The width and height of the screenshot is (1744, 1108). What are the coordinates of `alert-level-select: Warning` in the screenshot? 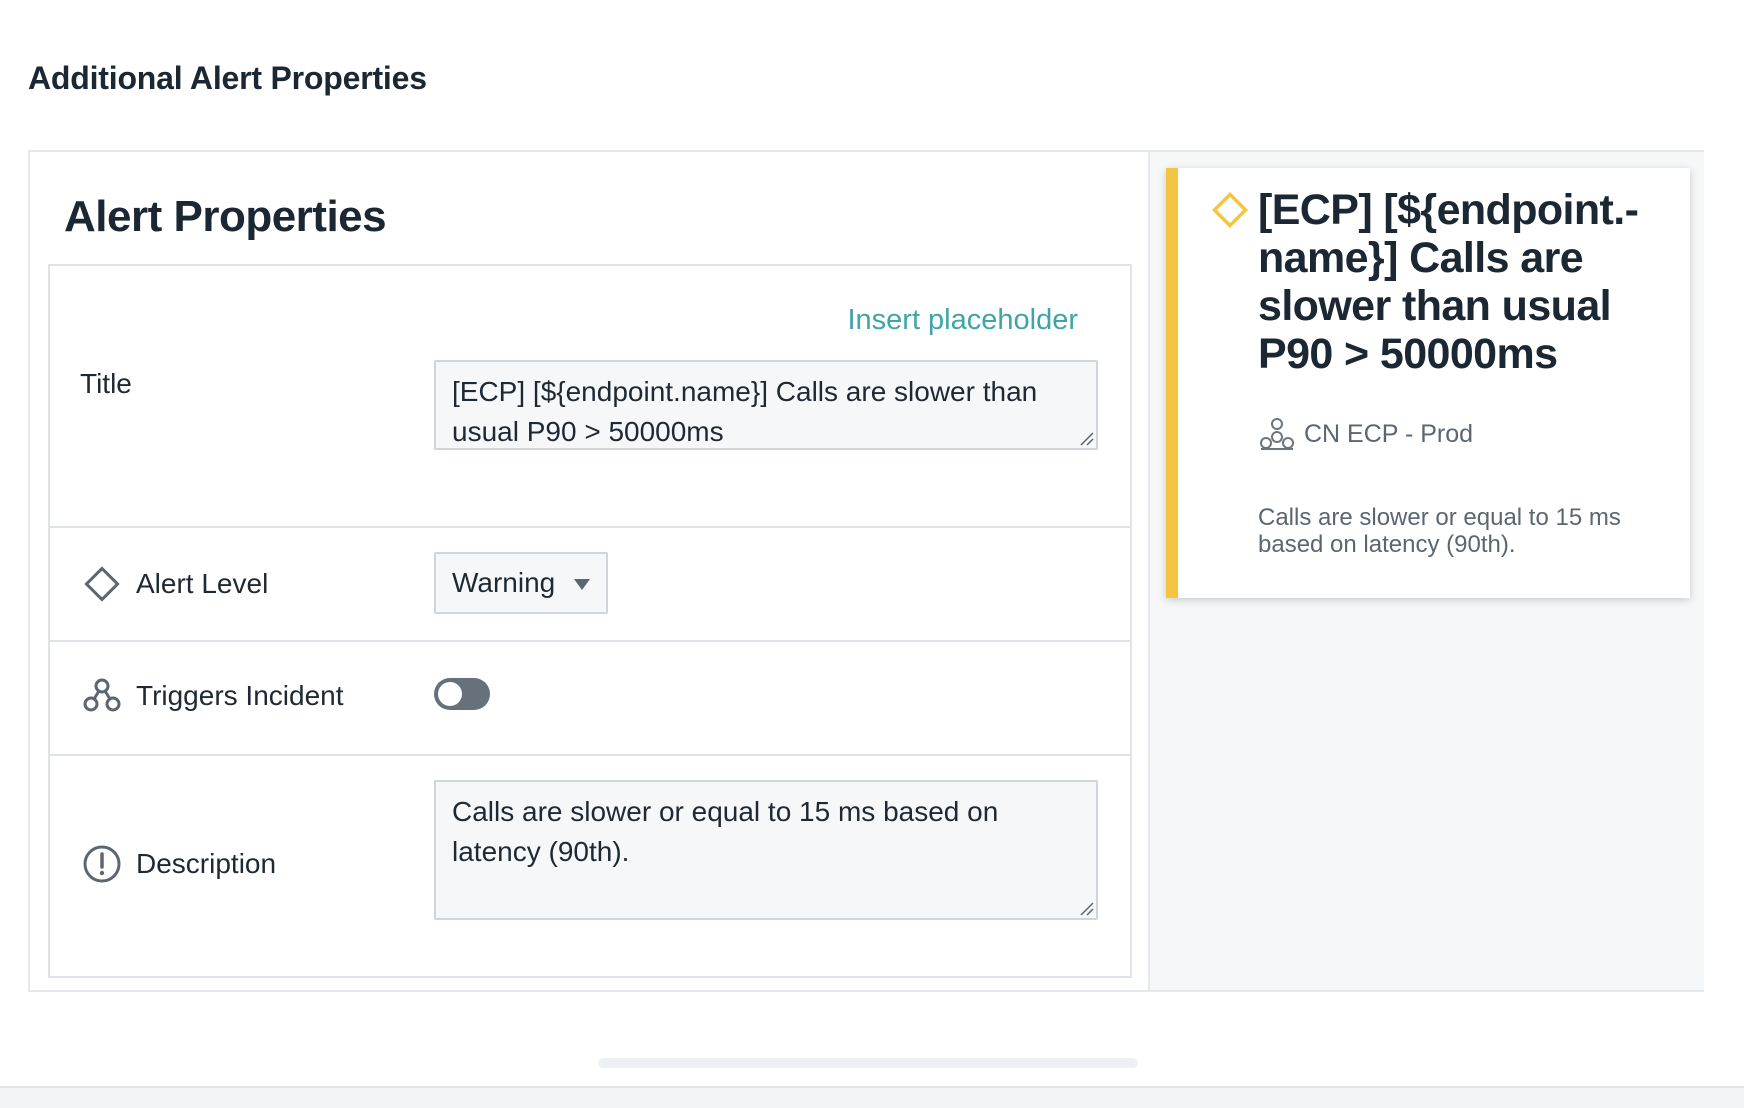 It's located at (521, 583).